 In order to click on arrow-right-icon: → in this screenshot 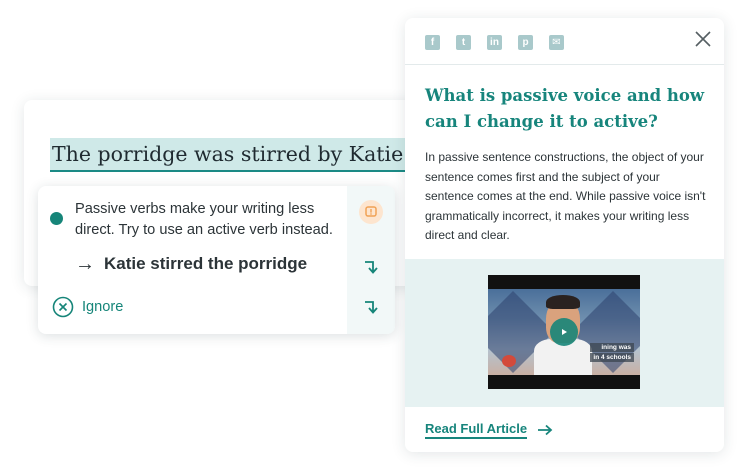, I will do `click(85, 264)`.